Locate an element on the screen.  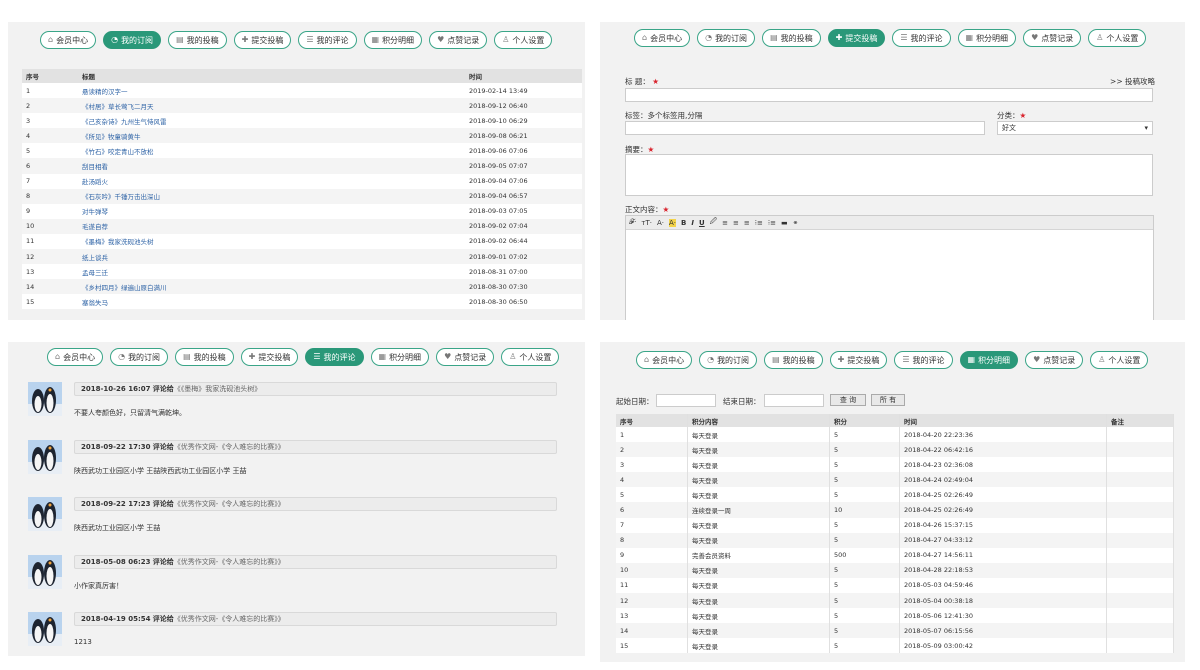
article-link: 《乡村四月》绿遍山原白满川 is located at coordinates (271, 287).